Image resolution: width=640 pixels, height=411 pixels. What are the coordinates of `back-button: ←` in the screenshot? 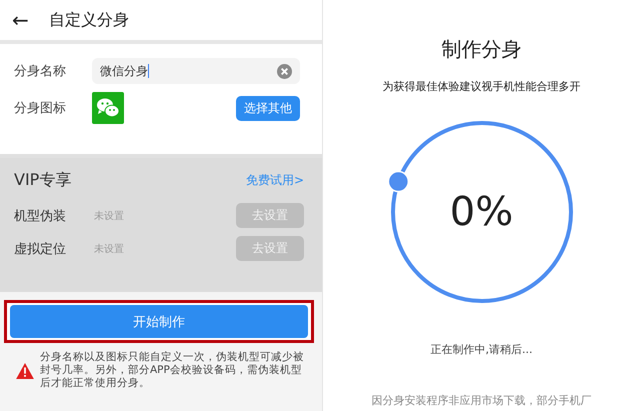 It's located at (20, 20).